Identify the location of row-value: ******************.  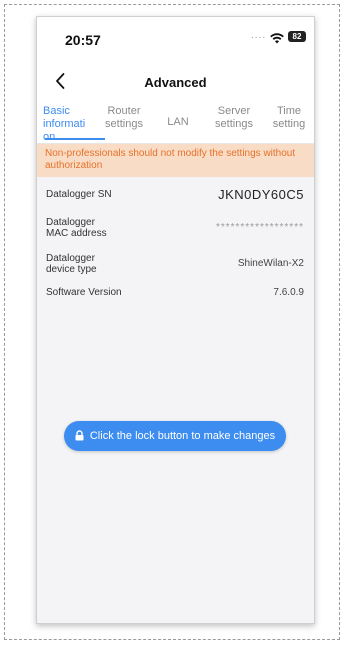
(259, 227).